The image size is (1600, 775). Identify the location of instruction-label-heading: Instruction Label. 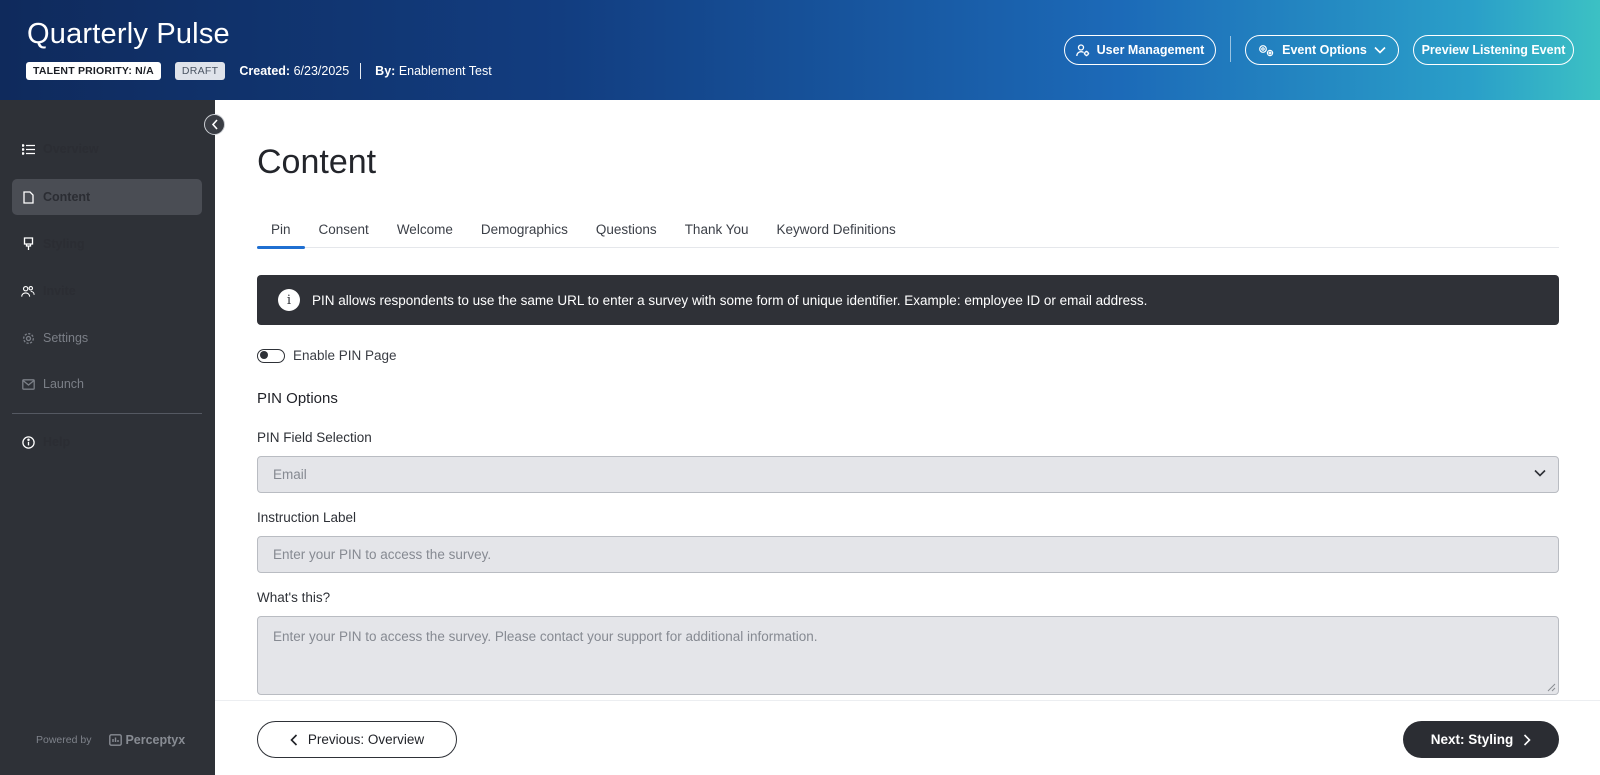
(307, 517).